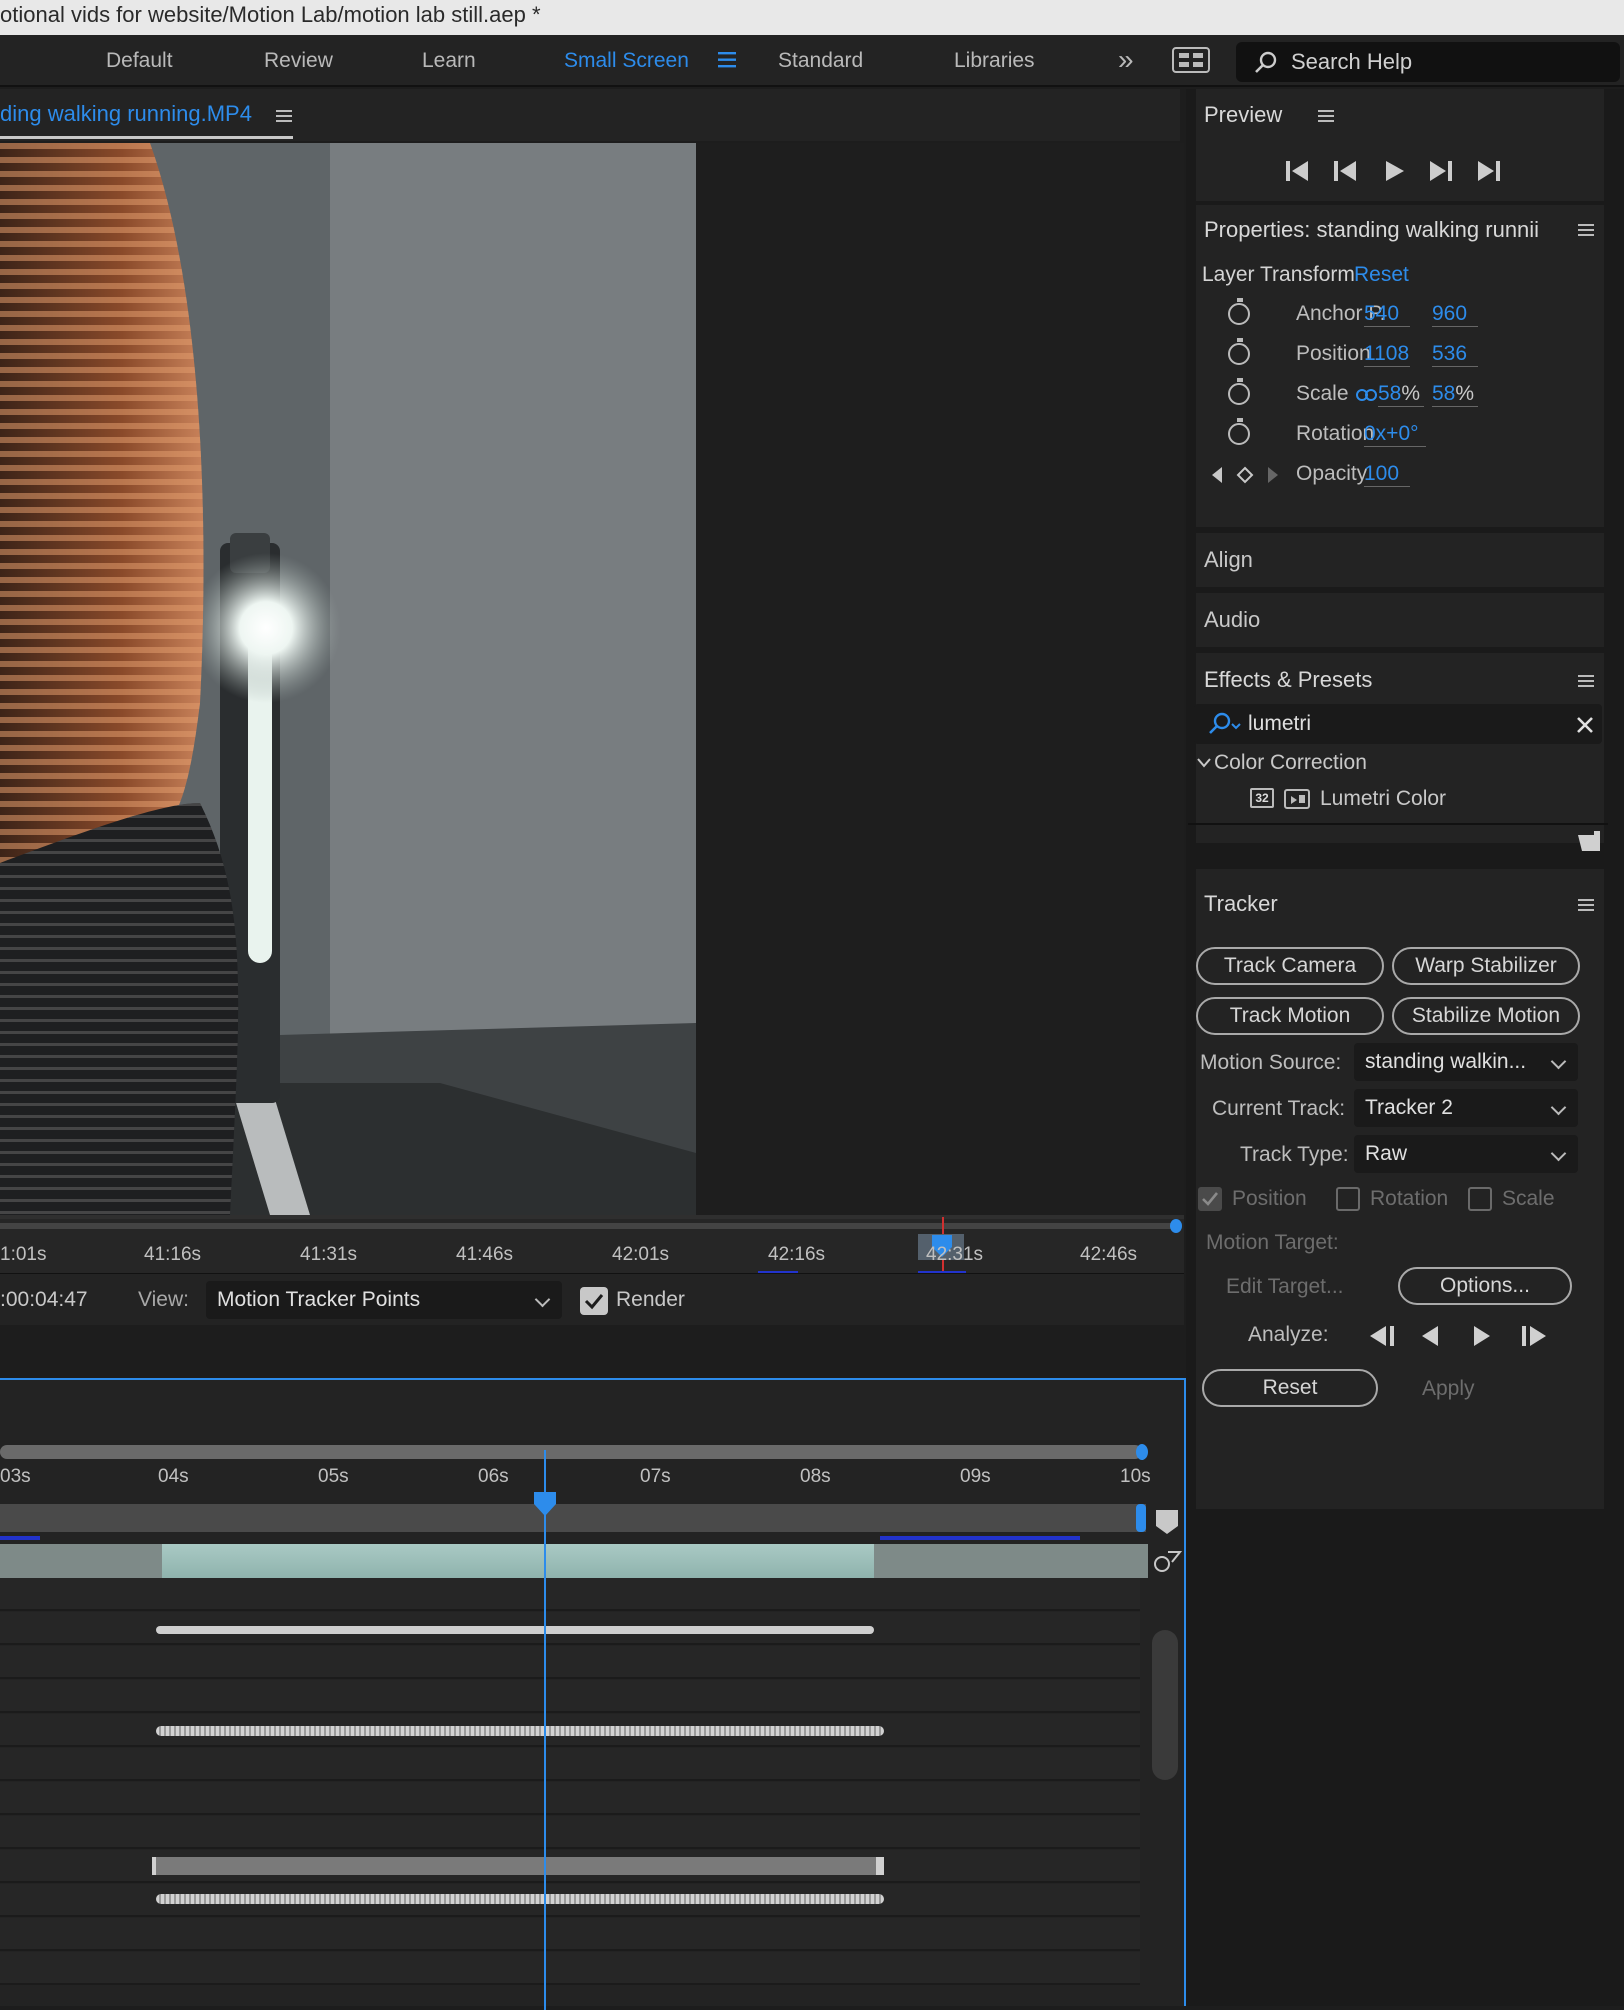 Image resolution: width=1624 pixels, height=2010 pixels. What do you see at coordinates (1386, 1153) in the screenshot?
I see `track-type-value: Raw` at bounding box center [1386, 1153].